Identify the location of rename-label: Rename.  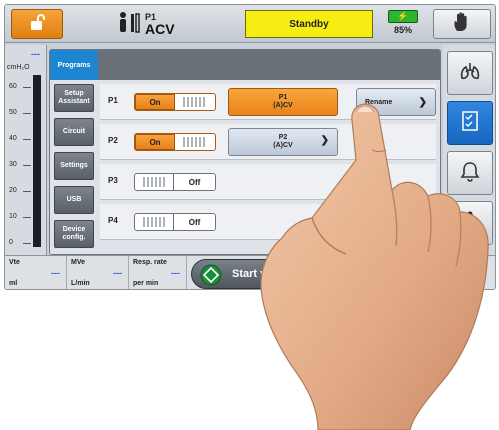
(379, 102).